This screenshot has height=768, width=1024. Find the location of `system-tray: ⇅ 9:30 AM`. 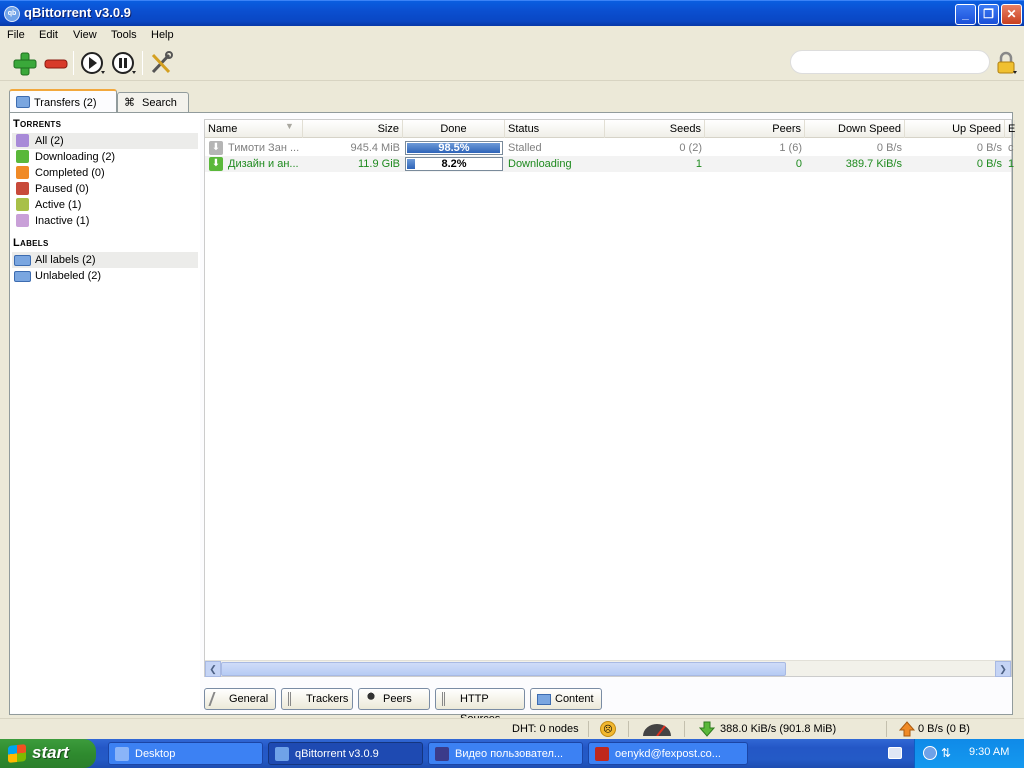

system-tray: ⇅ 9:30 AM is located at coordinates (969, 753).